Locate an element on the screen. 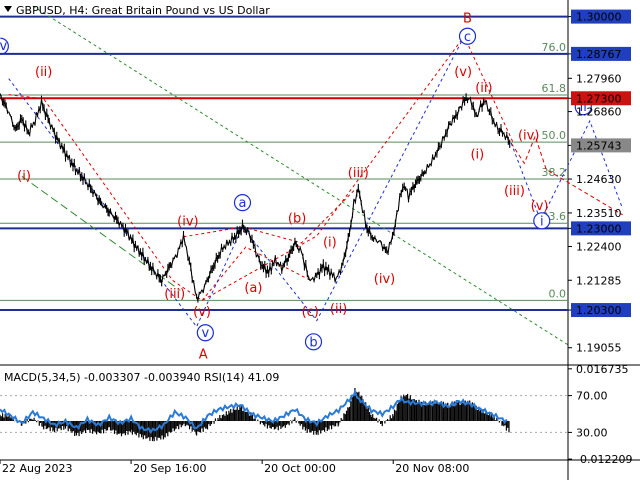 This screenshot has width=640, height=480. y-tick-label-4: 1.26860 is located at coordinates (599, 112).